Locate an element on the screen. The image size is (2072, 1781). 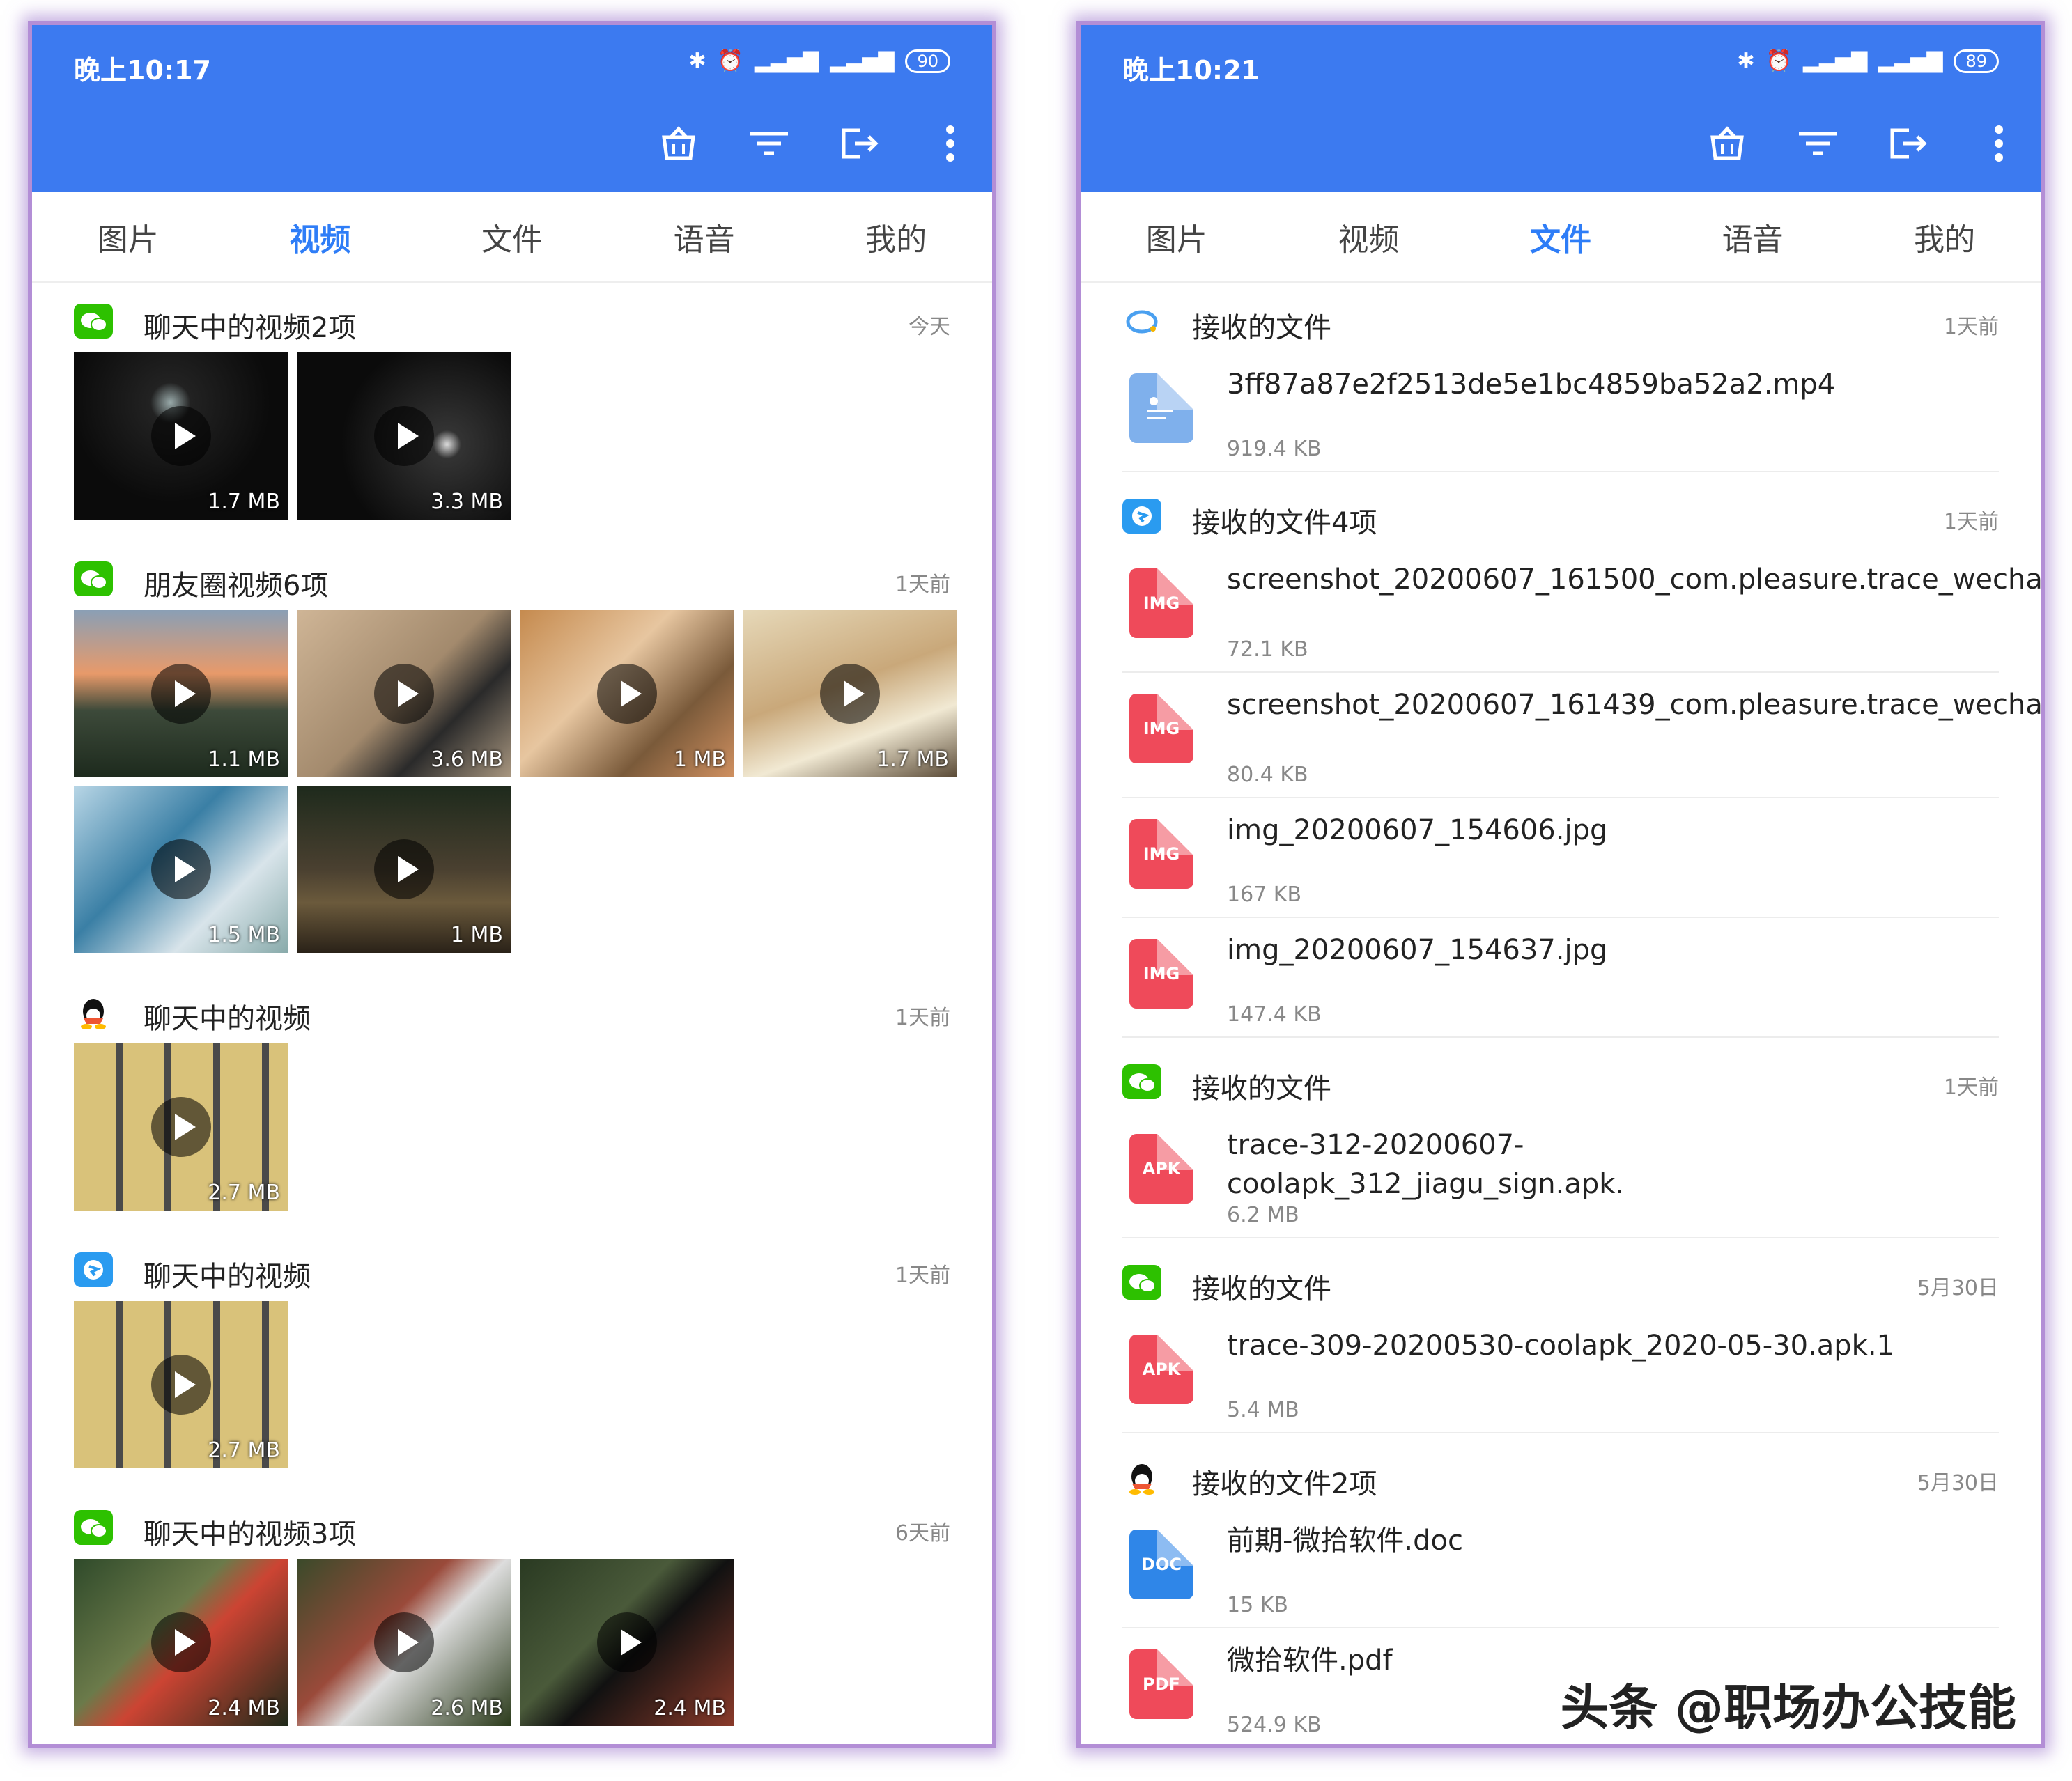
dingtalk-icon is located at coordinates (1142, 516).